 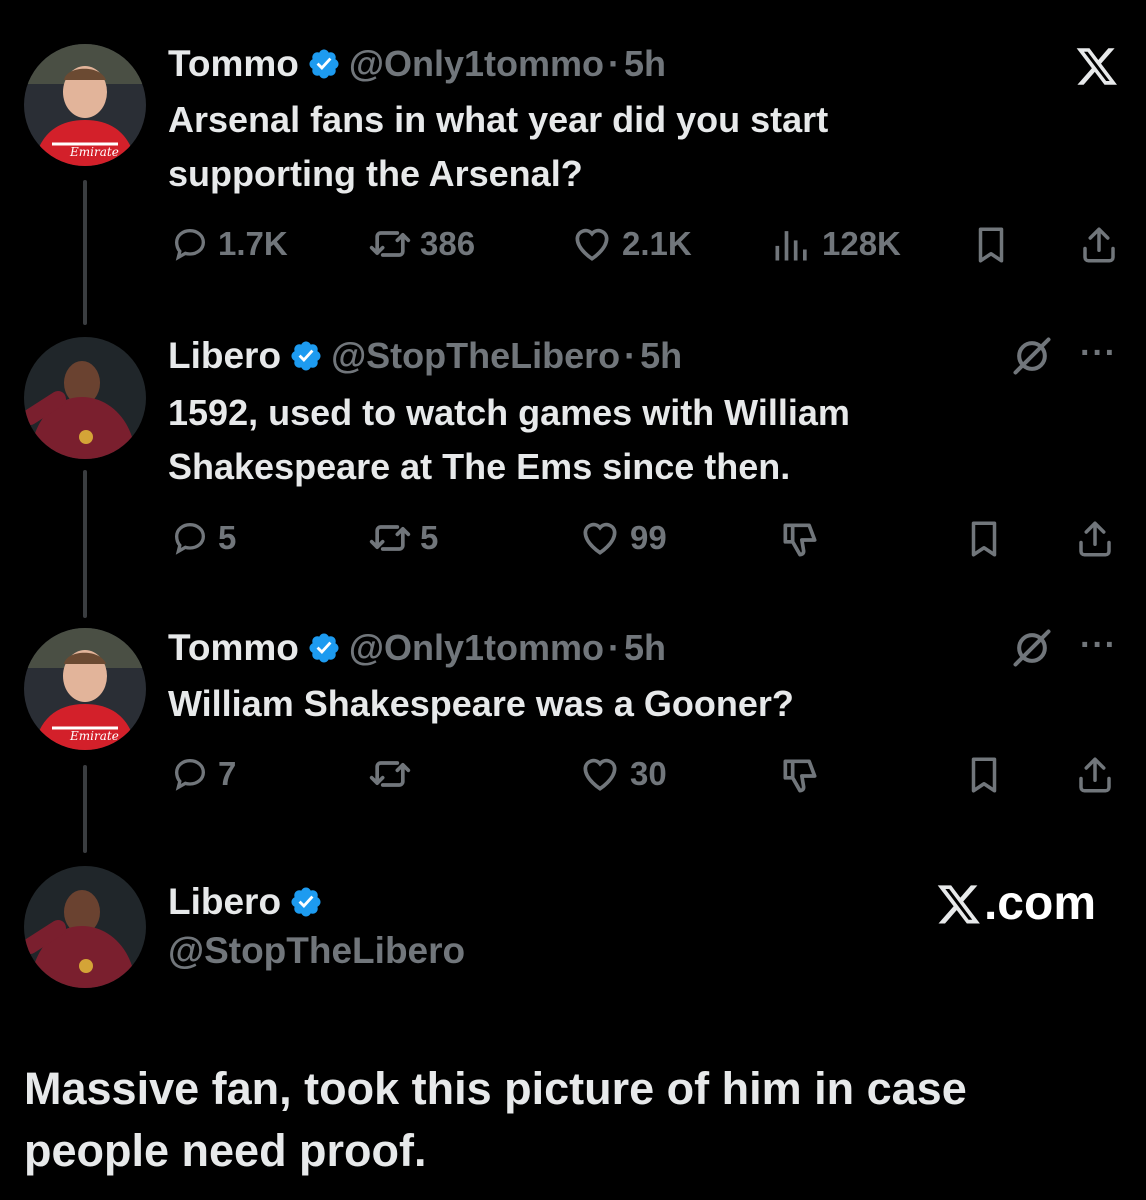 I want to click on tweet-header: Libero @StopTheLibero · 5h, so click(x=425, y=356).